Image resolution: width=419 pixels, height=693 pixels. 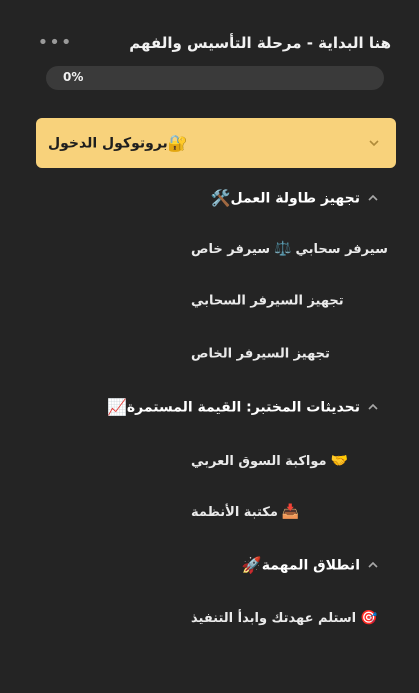 I want to click on lesson-label: 🎯 استلم عهدتك وابدأ التنفيذ, so click(x=286, y=618).